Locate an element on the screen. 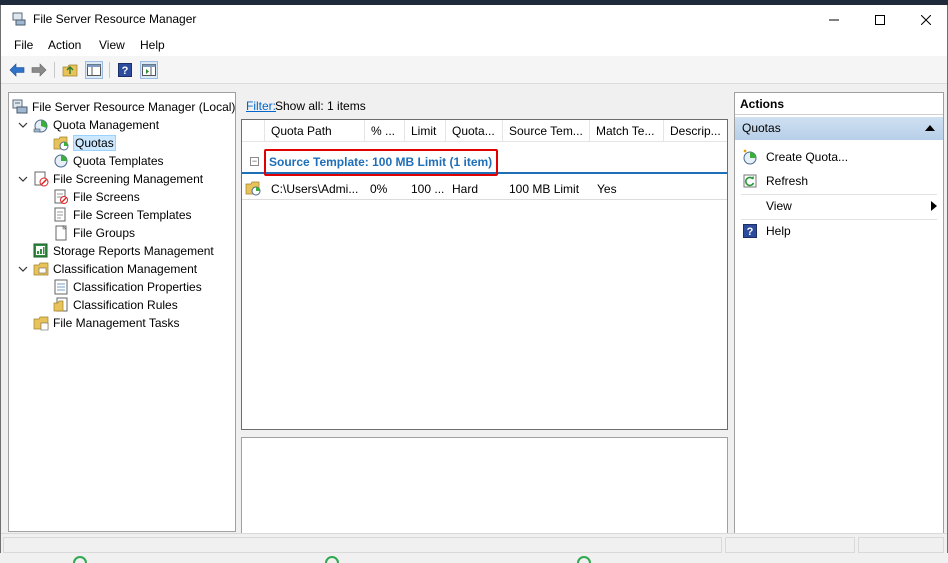  column-header-limit: Limit is located at coordinates (425, 131).